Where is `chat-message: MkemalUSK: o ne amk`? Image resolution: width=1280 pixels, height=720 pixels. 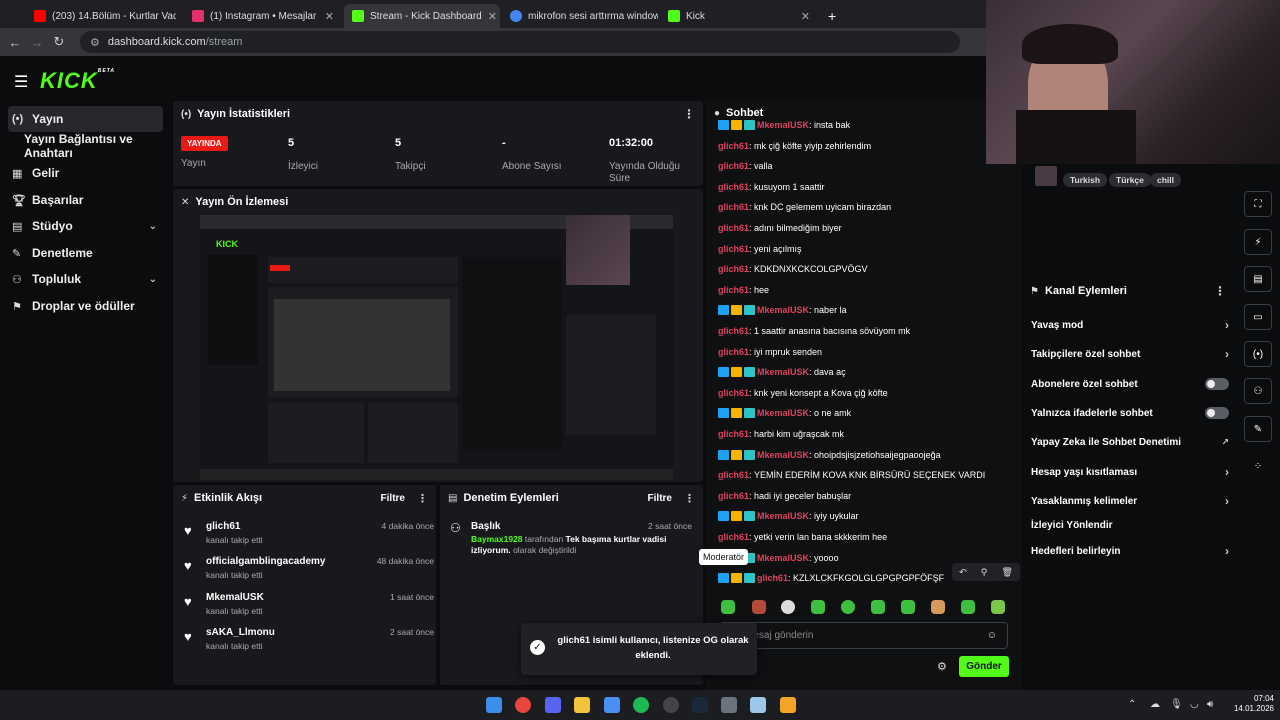
chat-message: MkemalUSK: o ne amk is located at coordinates (868, 413).